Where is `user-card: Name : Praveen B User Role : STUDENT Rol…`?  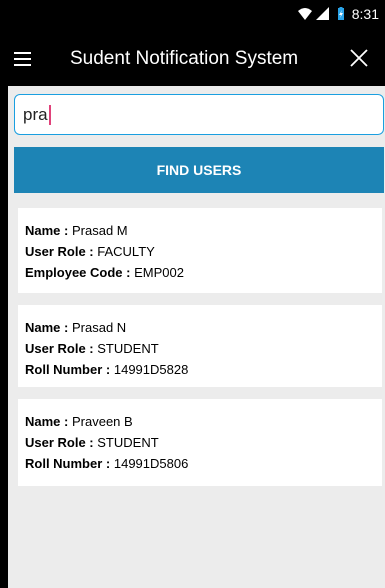 user-card: Name : Praveen B User Role : STUDENT Rol… is located at coordinates (200, 442).